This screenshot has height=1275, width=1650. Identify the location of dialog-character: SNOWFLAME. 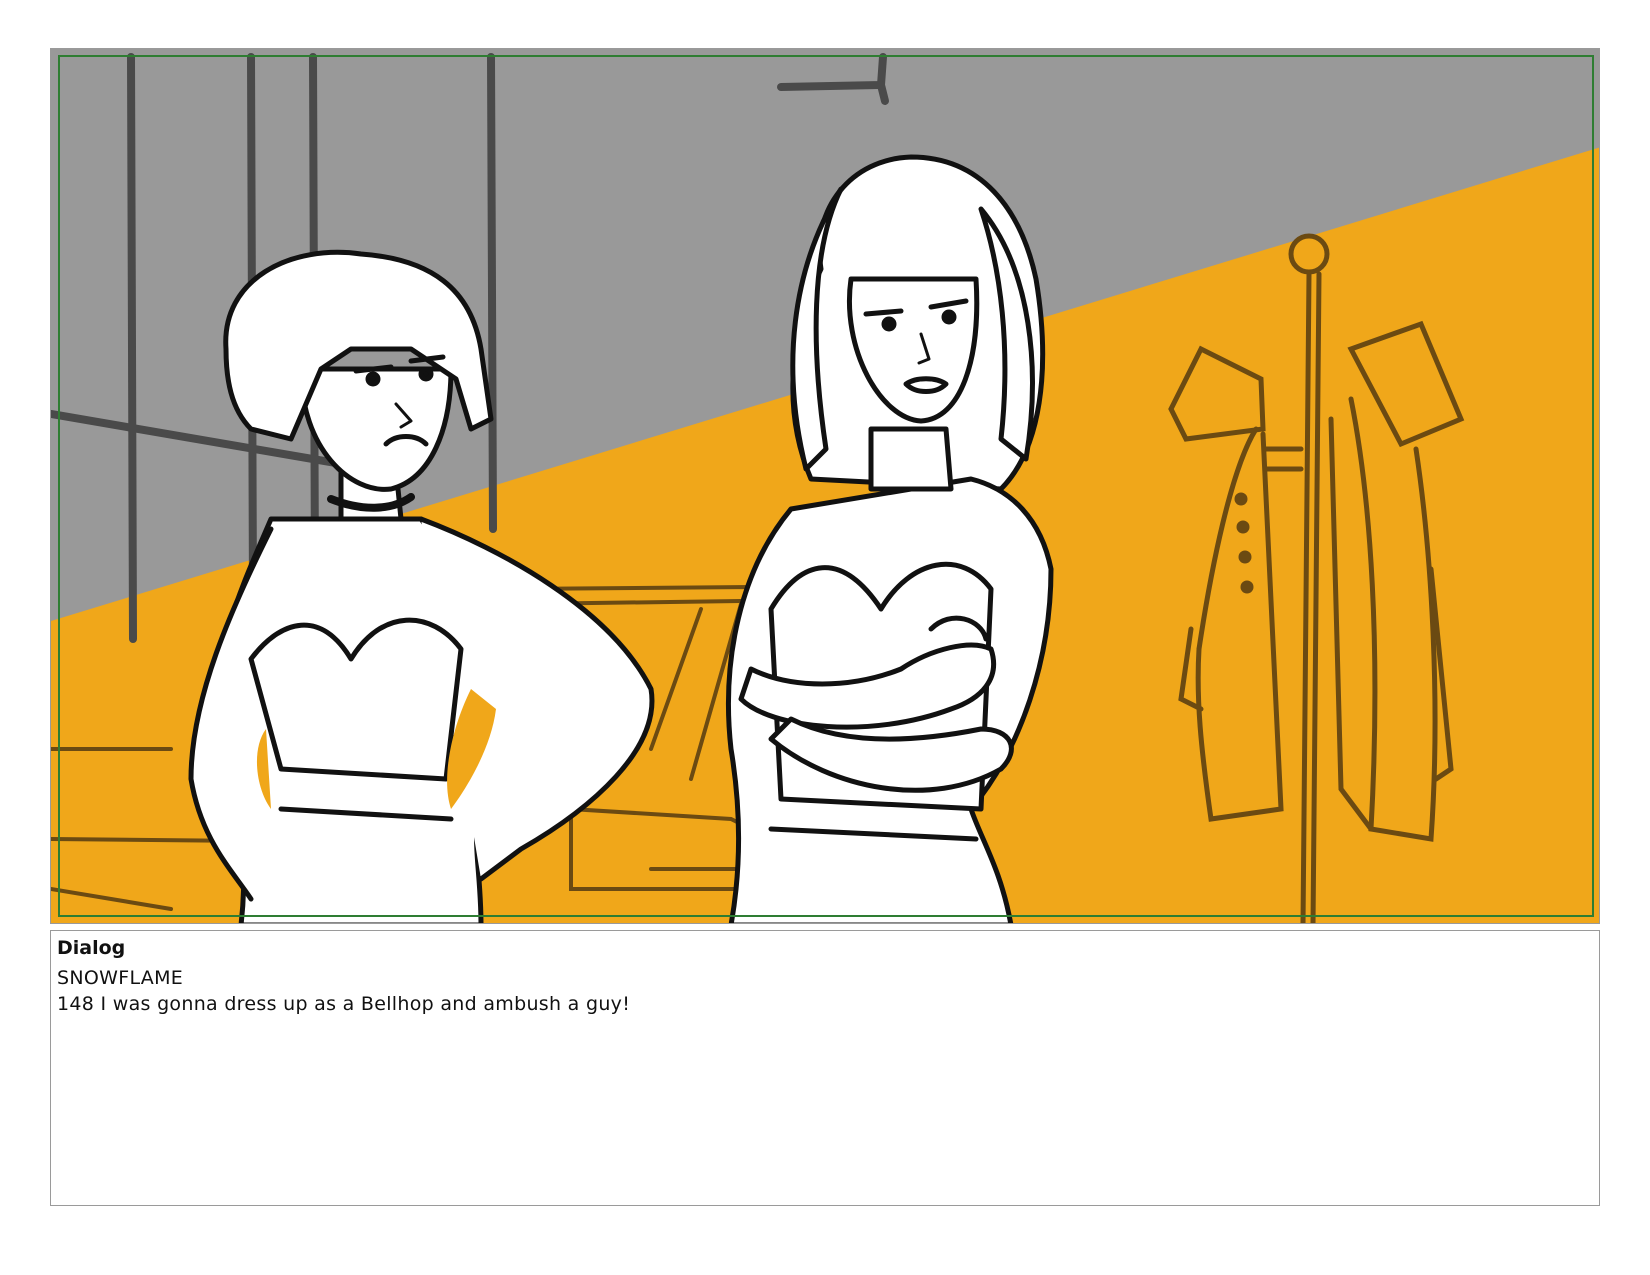
(120, 978).